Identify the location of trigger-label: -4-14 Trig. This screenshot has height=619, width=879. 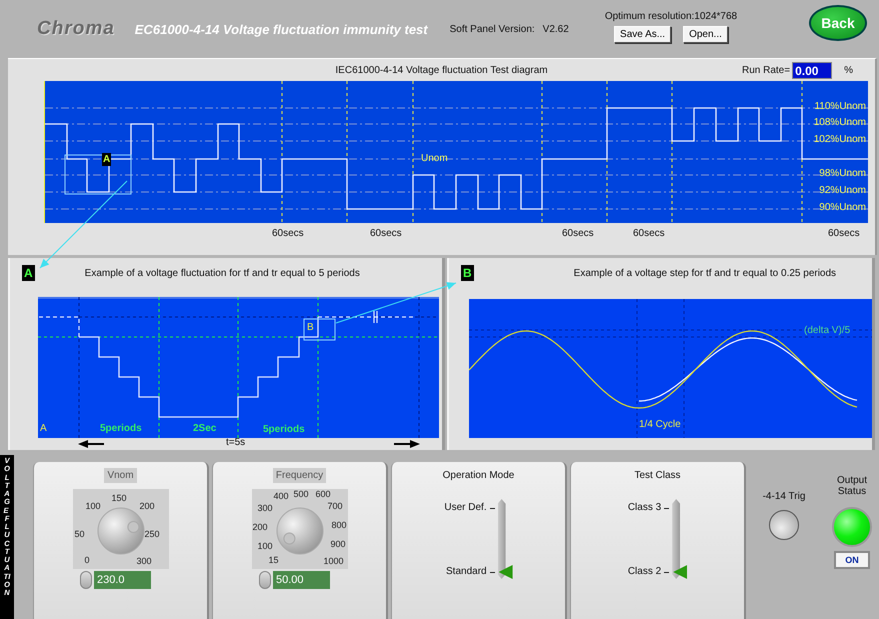
(784, 496).